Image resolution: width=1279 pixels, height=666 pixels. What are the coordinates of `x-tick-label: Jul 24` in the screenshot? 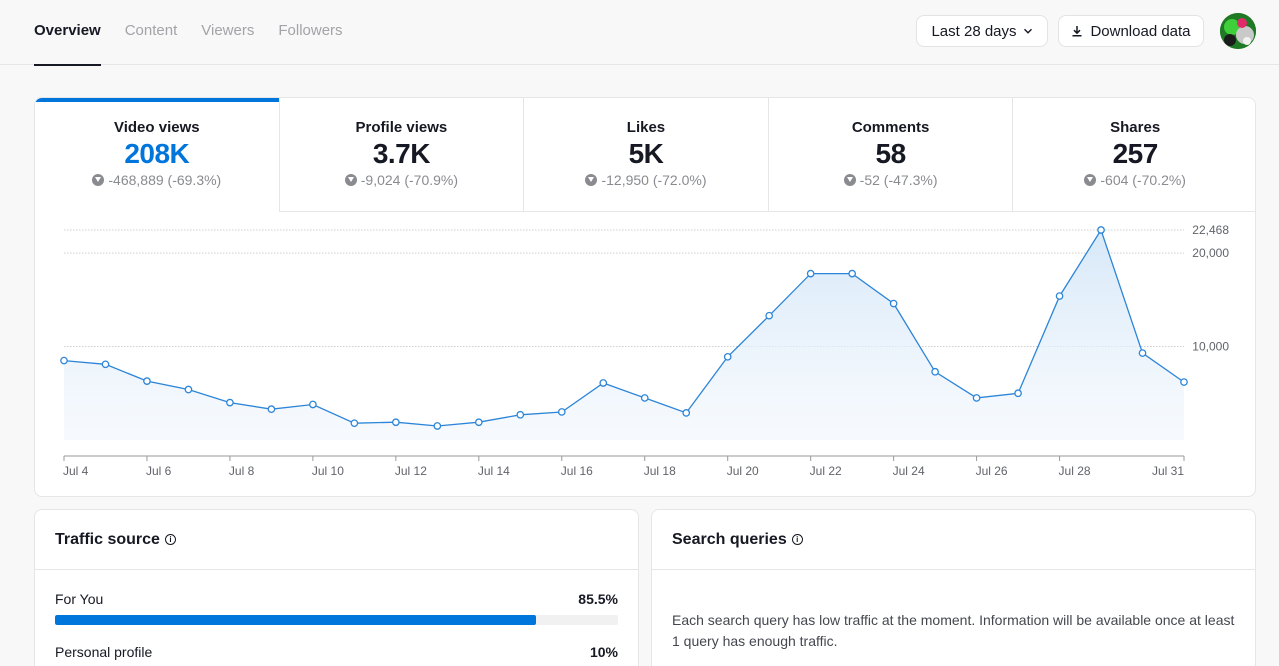 It's located at (909, 471).